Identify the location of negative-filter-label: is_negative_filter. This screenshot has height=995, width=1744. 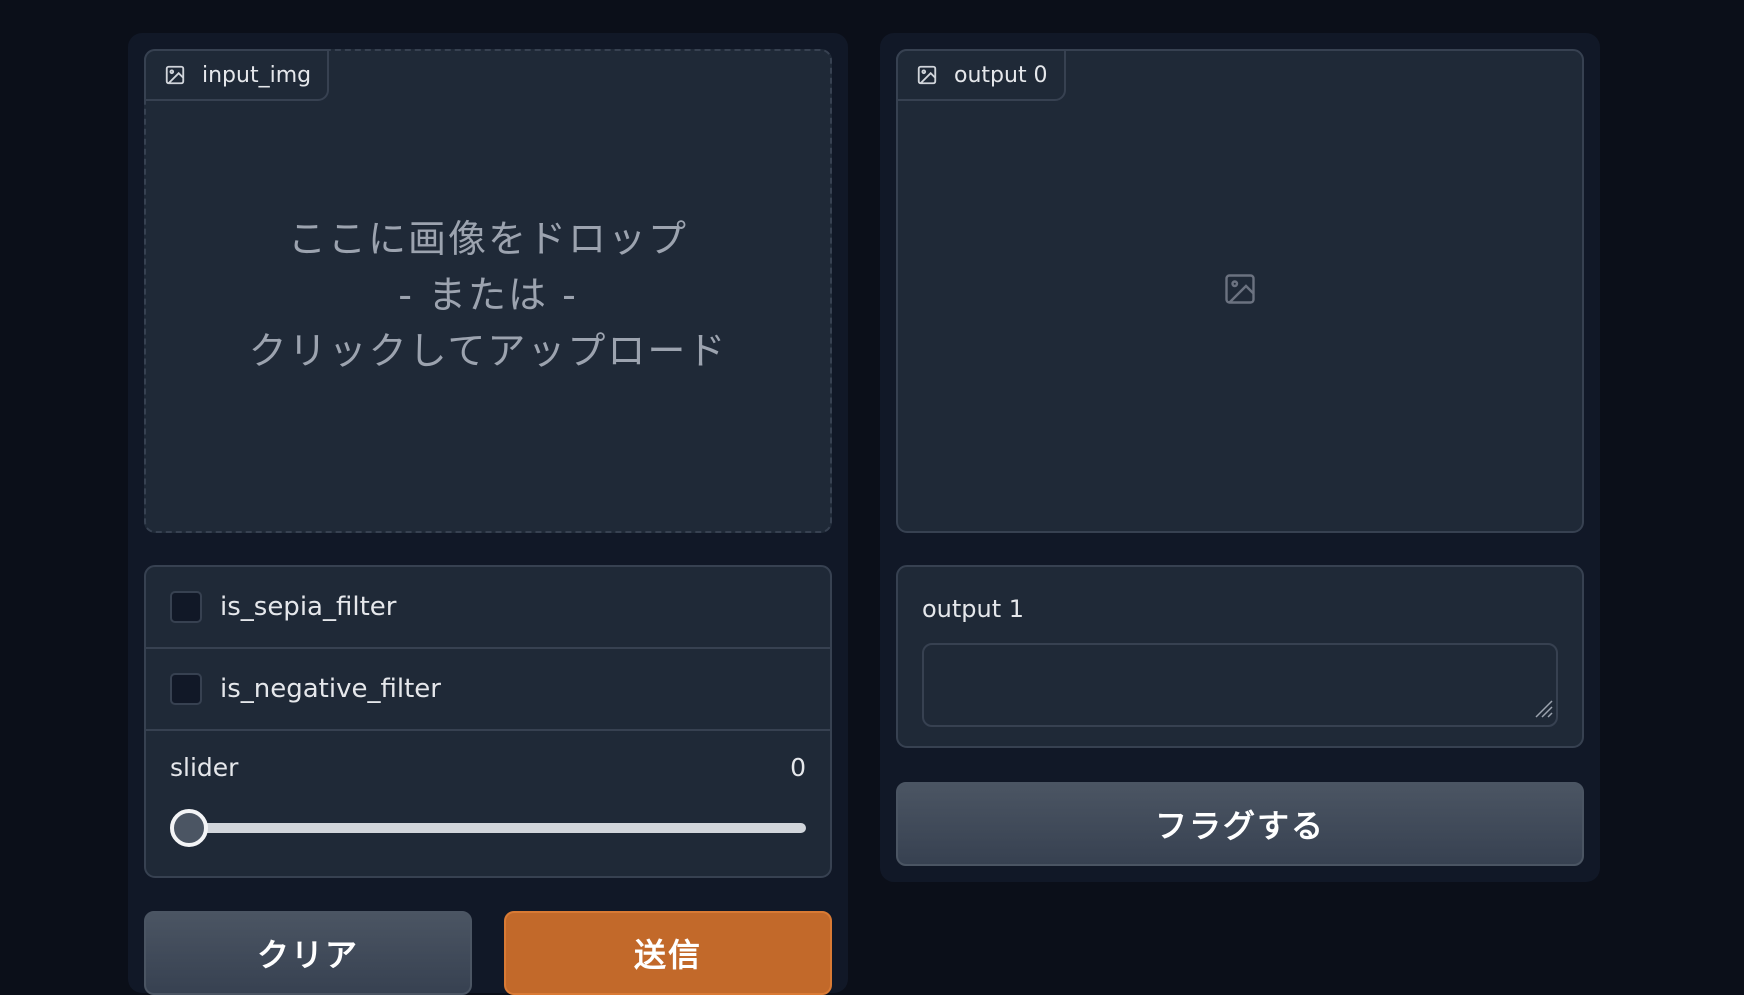
(330, 689).